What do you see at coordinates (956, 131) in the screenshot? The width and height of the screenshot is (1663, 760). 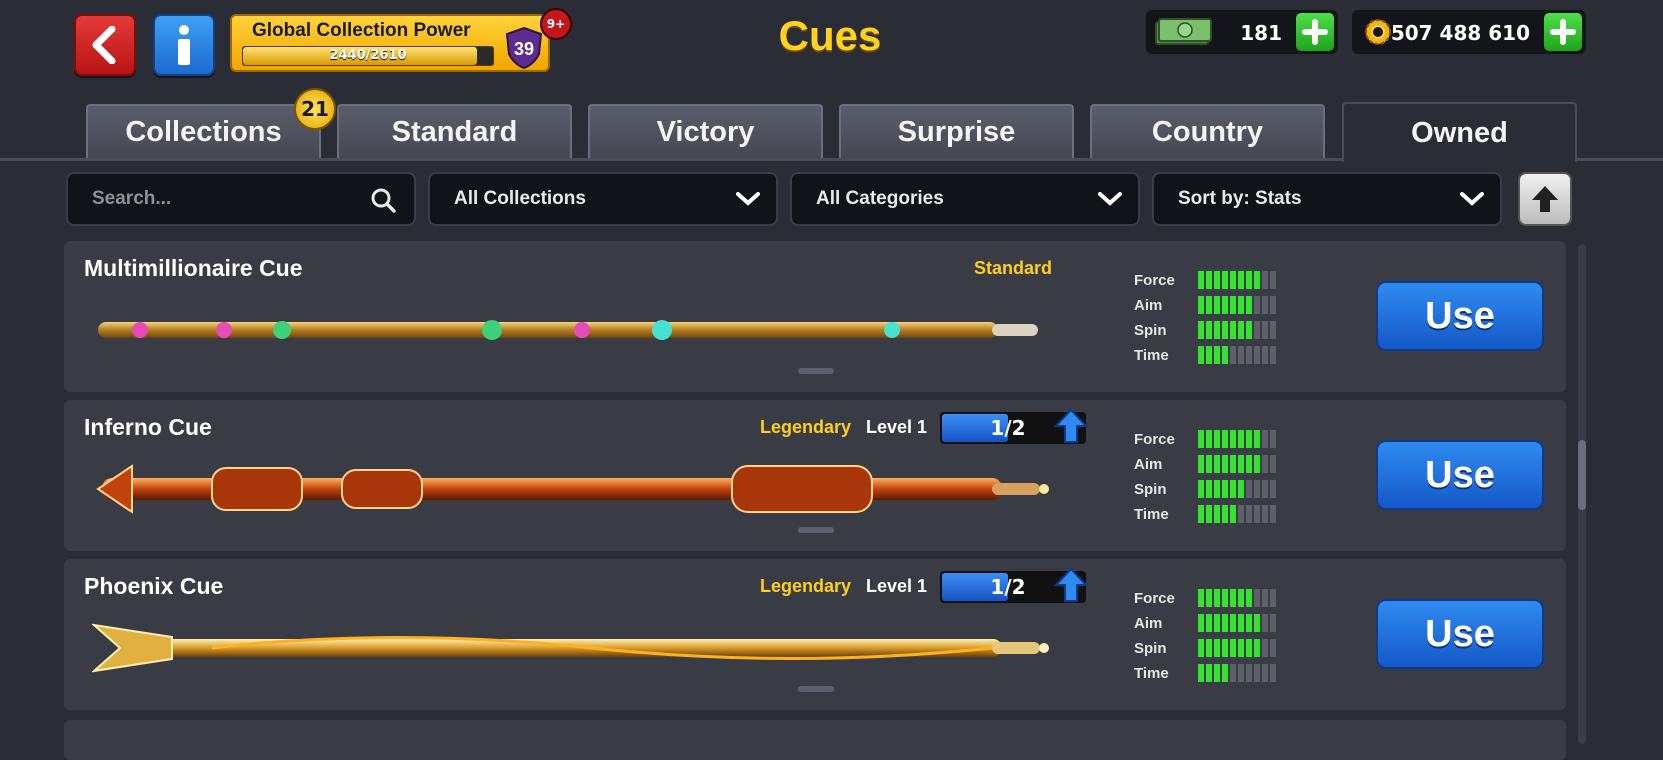 I see `tab-surprise: Surprise` at bounding box center [956, 131].